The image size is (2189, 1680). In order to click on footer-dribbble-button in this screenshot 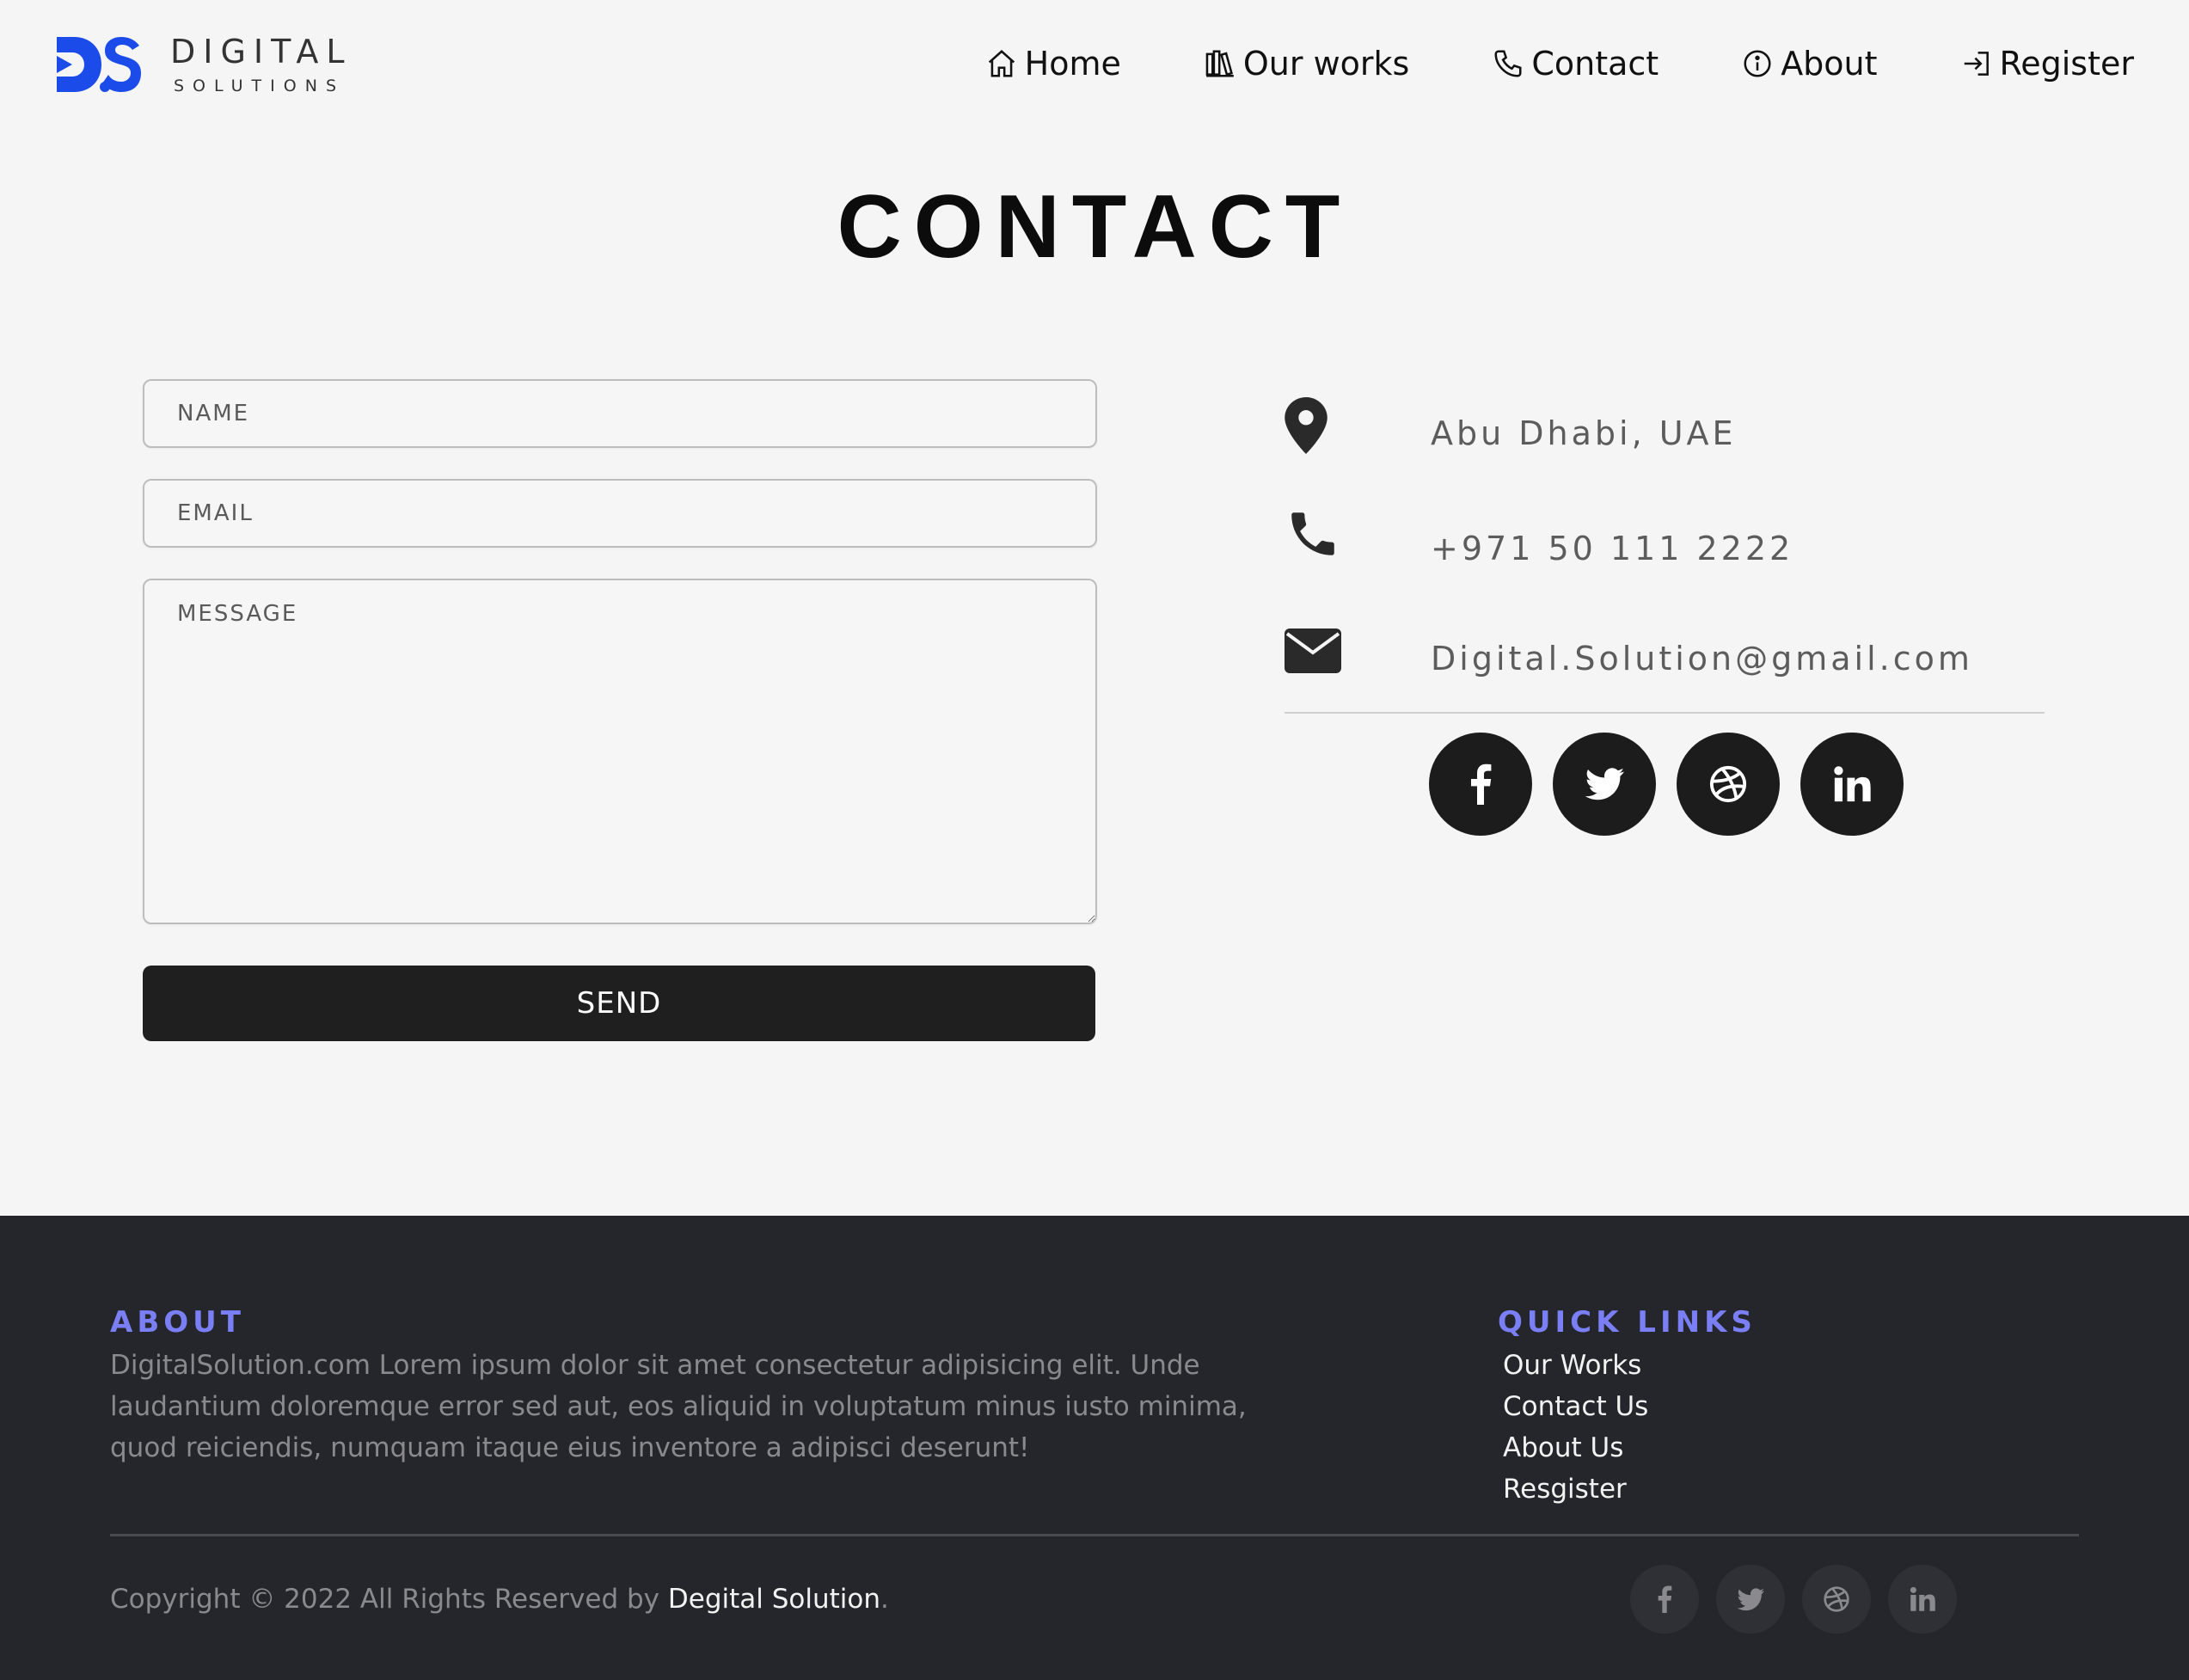, I will do `click(1837, 1600)`.